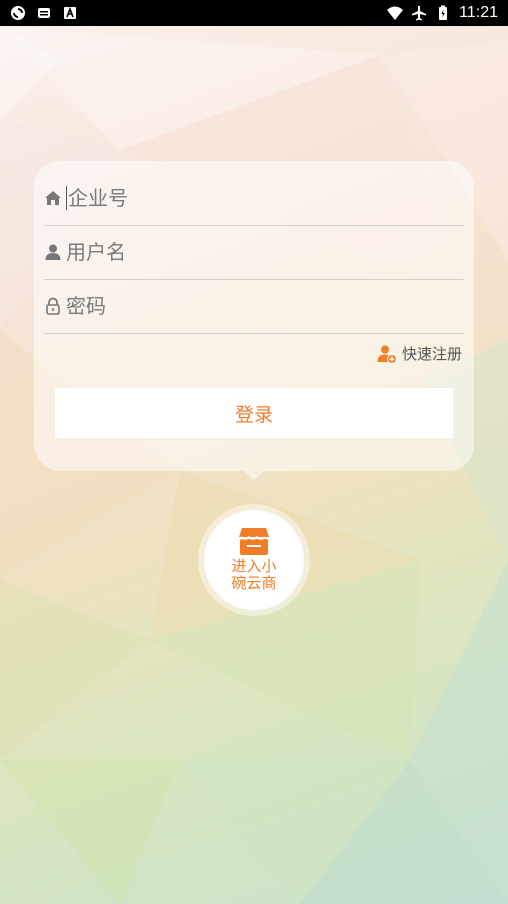 The width and height of the screenshot is (508, 904). Describe the element at coordinates (246, 306) in the screenshot. I see `password-input` at that location.